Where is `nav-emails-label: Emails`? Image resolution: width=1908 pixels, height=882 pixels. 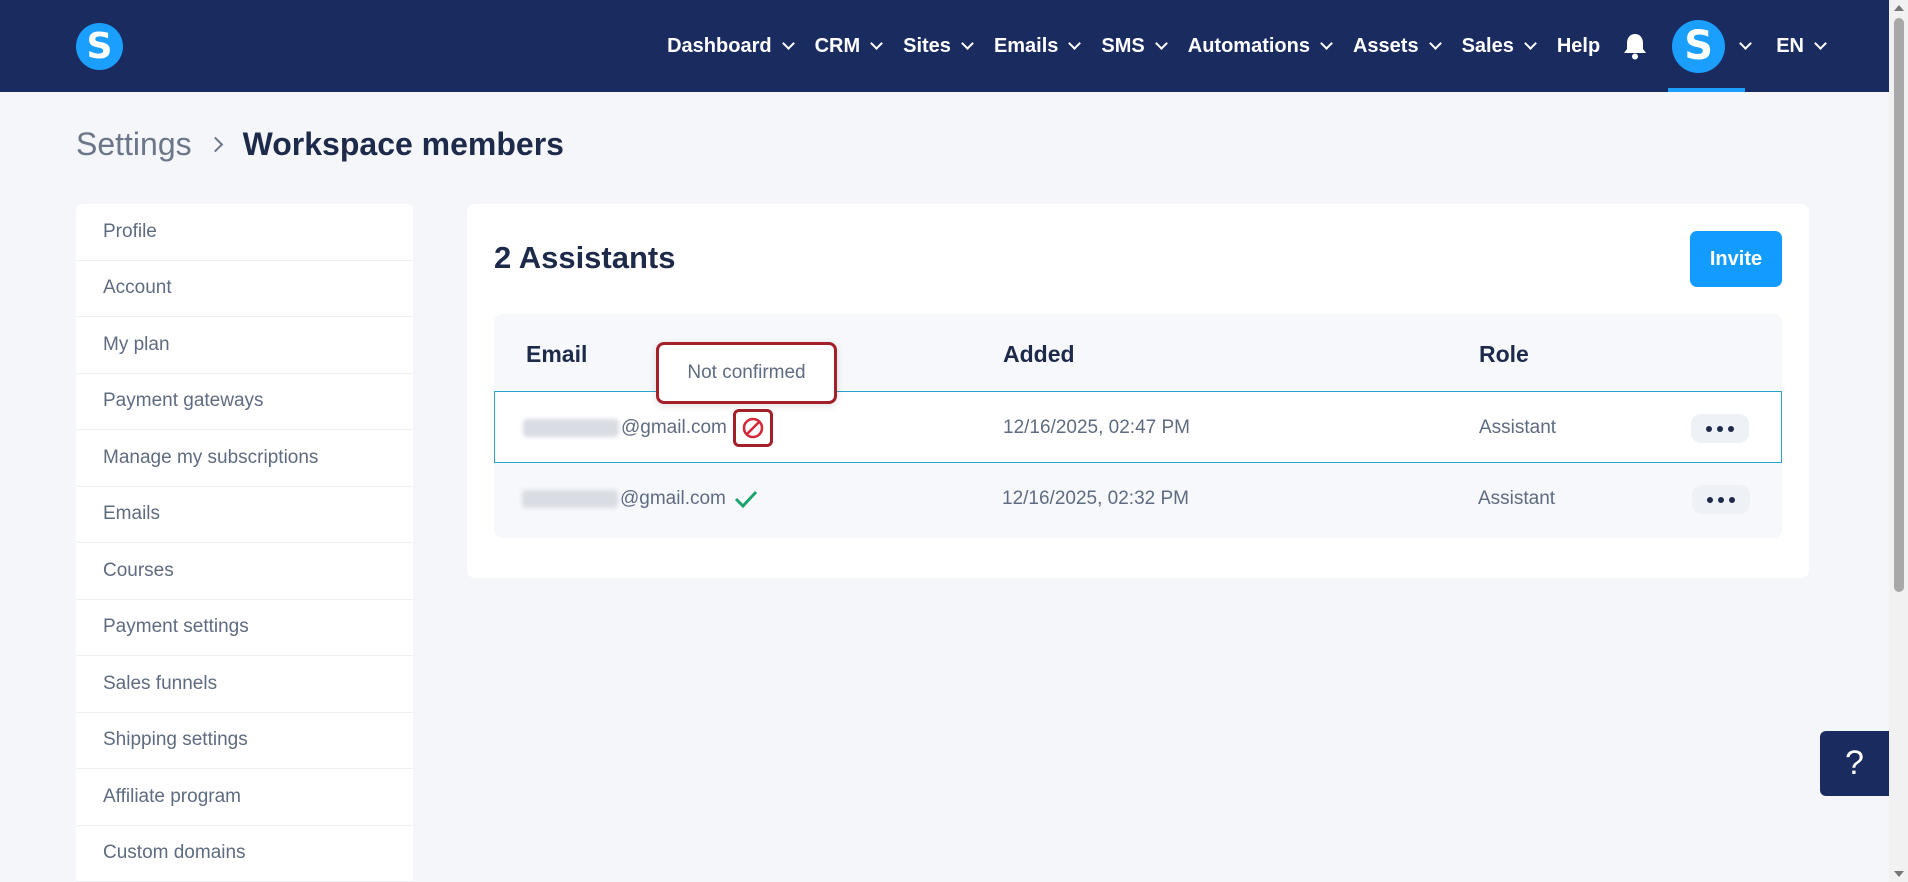
nav-emails-label: Emails is located at coordinates (1026, 45).